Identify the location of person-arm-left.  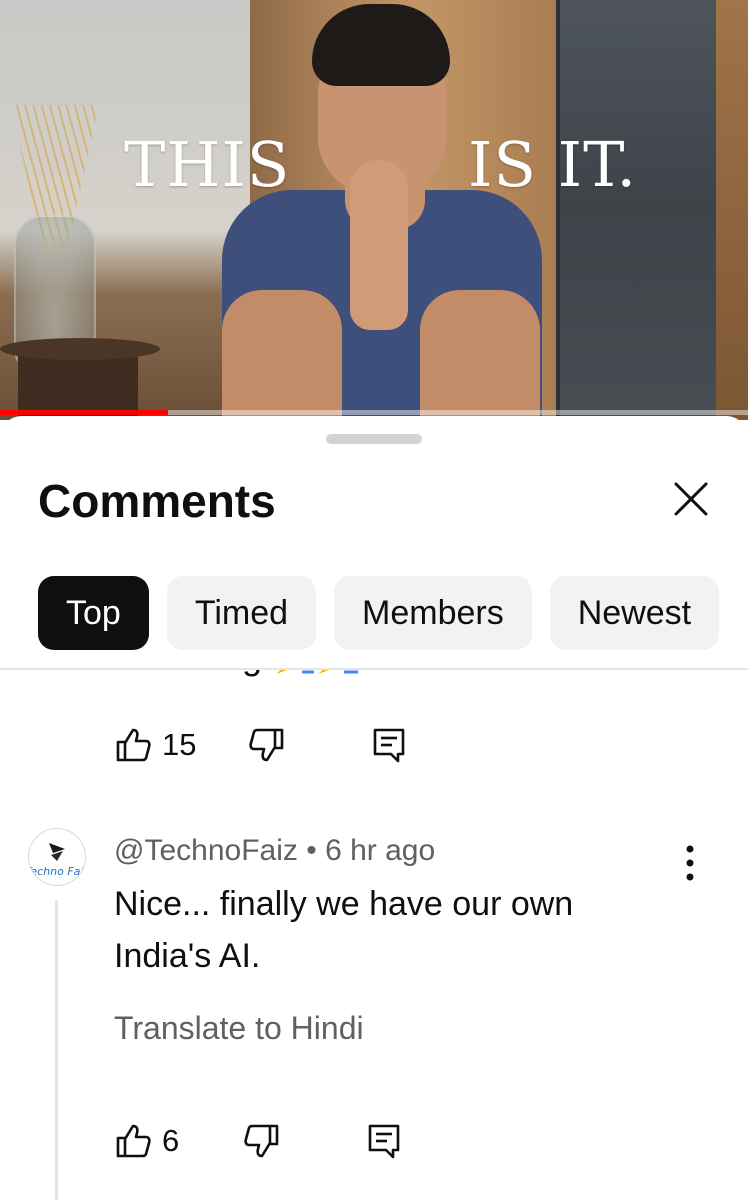
(282, 355).